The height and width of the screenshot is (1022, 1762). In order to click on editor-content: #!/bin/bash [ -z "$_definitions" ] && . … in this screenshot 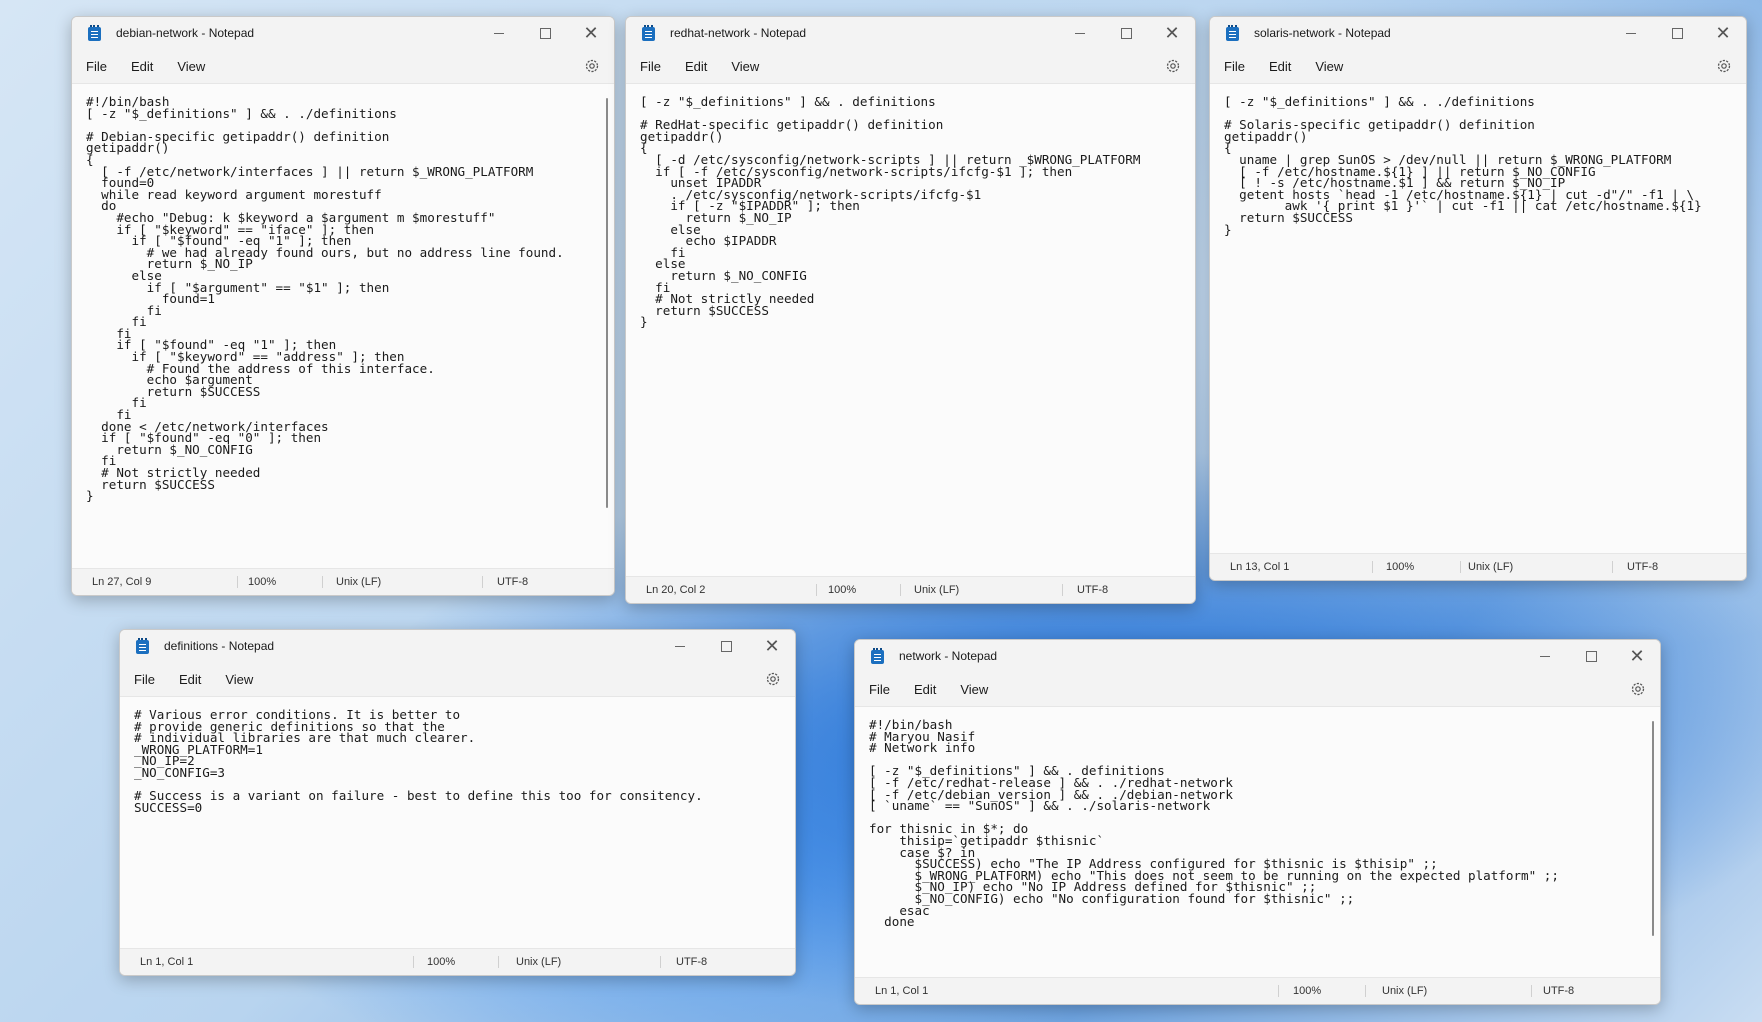, I will do `click(343, 299)`.